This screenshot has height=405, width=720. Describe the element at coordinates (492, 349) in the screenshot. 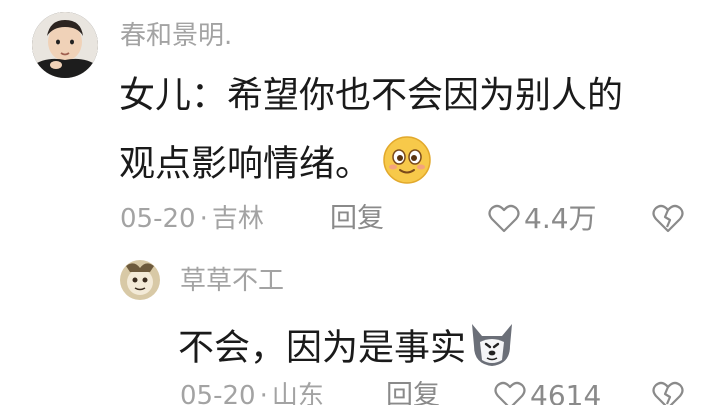

I see `husky-dog-emoji-icon` at that location.